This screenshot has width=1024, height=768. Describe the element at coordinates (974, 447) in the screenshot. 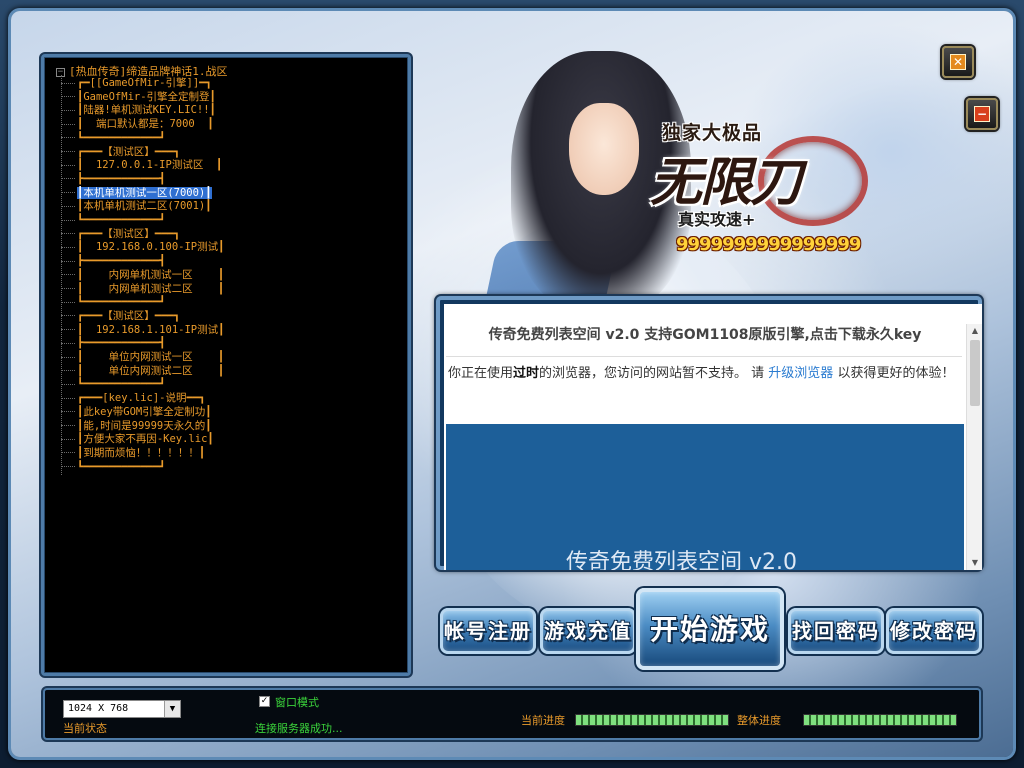

I see `news-scrollbar: ▲ ▼` at that location.